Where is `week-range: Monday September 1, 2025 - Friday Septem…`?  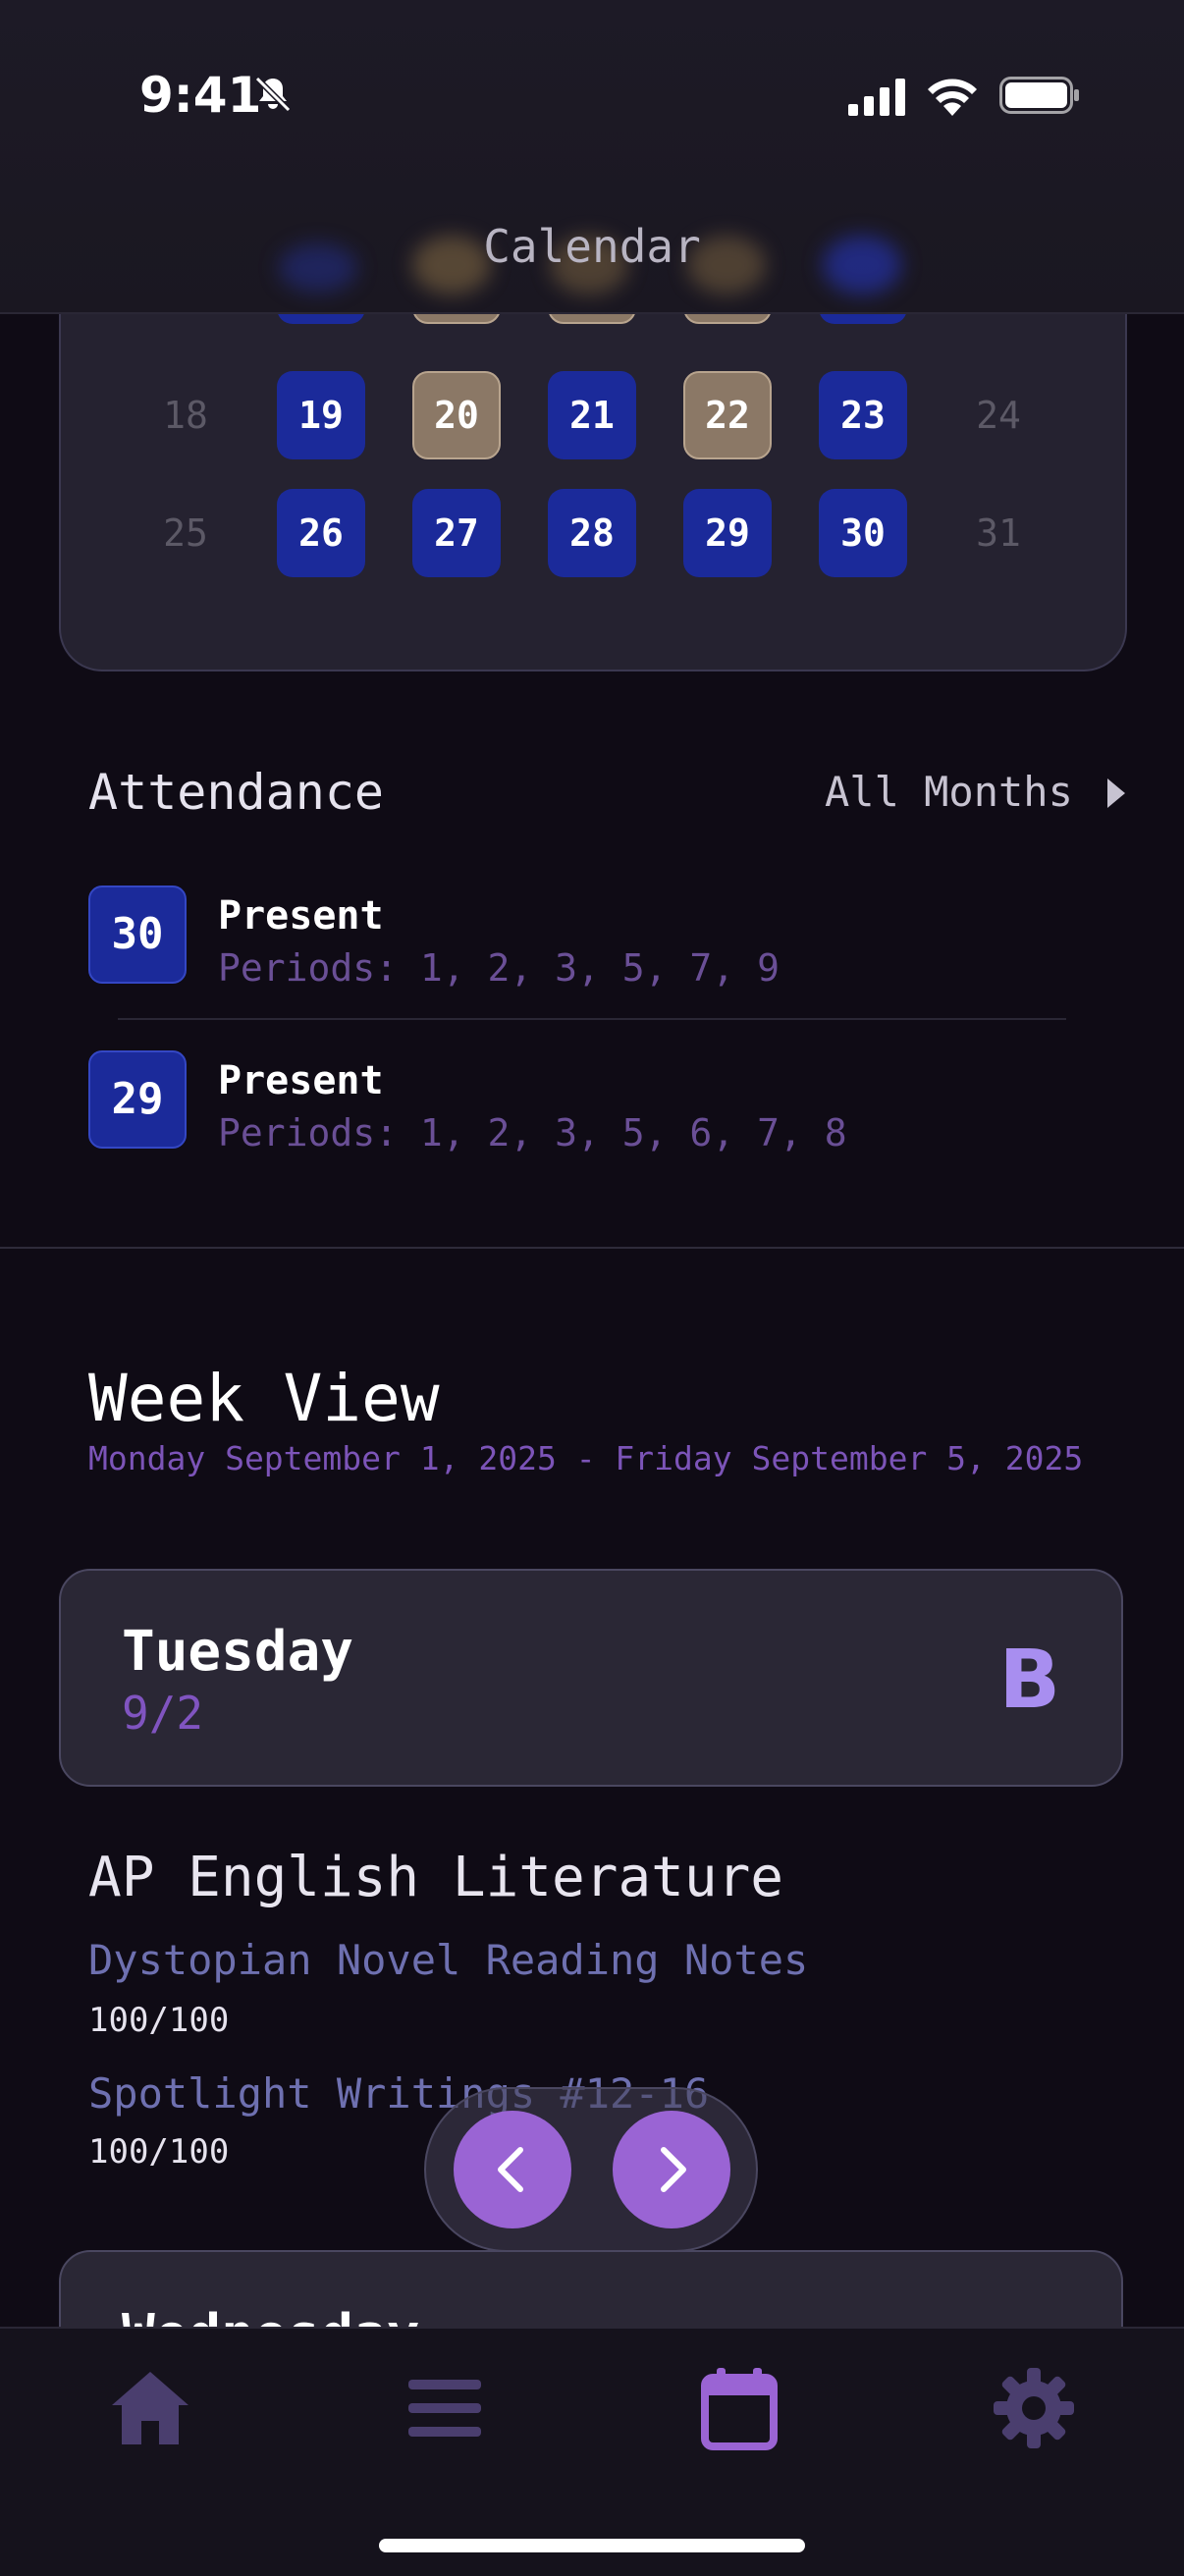
week-range: Monday September 1, 2025 - Friday Septem… is located at coordinates (586, 1458).